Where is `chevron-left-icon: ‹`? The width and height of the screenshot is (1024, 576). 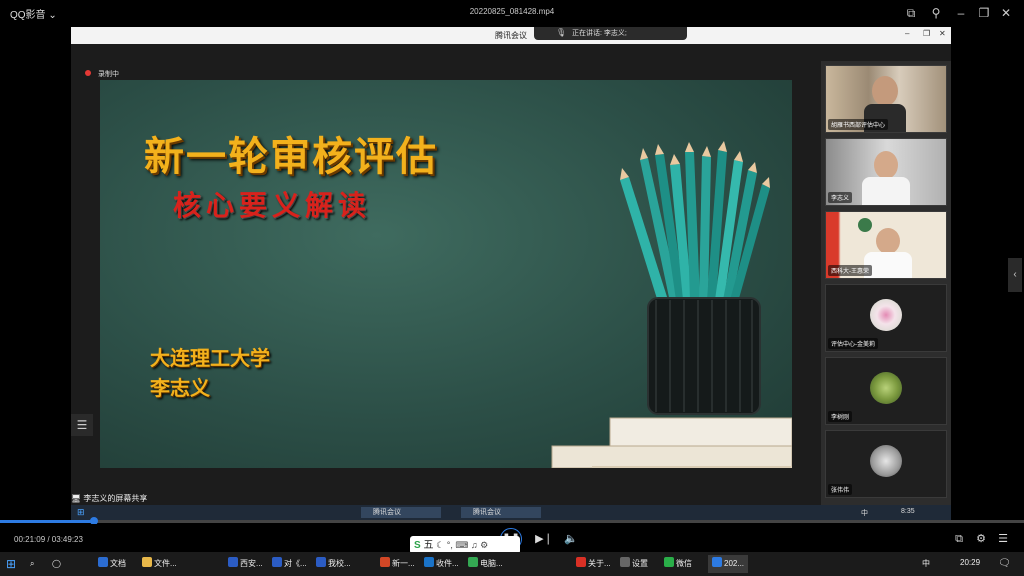 chevron-left-icon: ‹ is located at coordinates (1015, 275).